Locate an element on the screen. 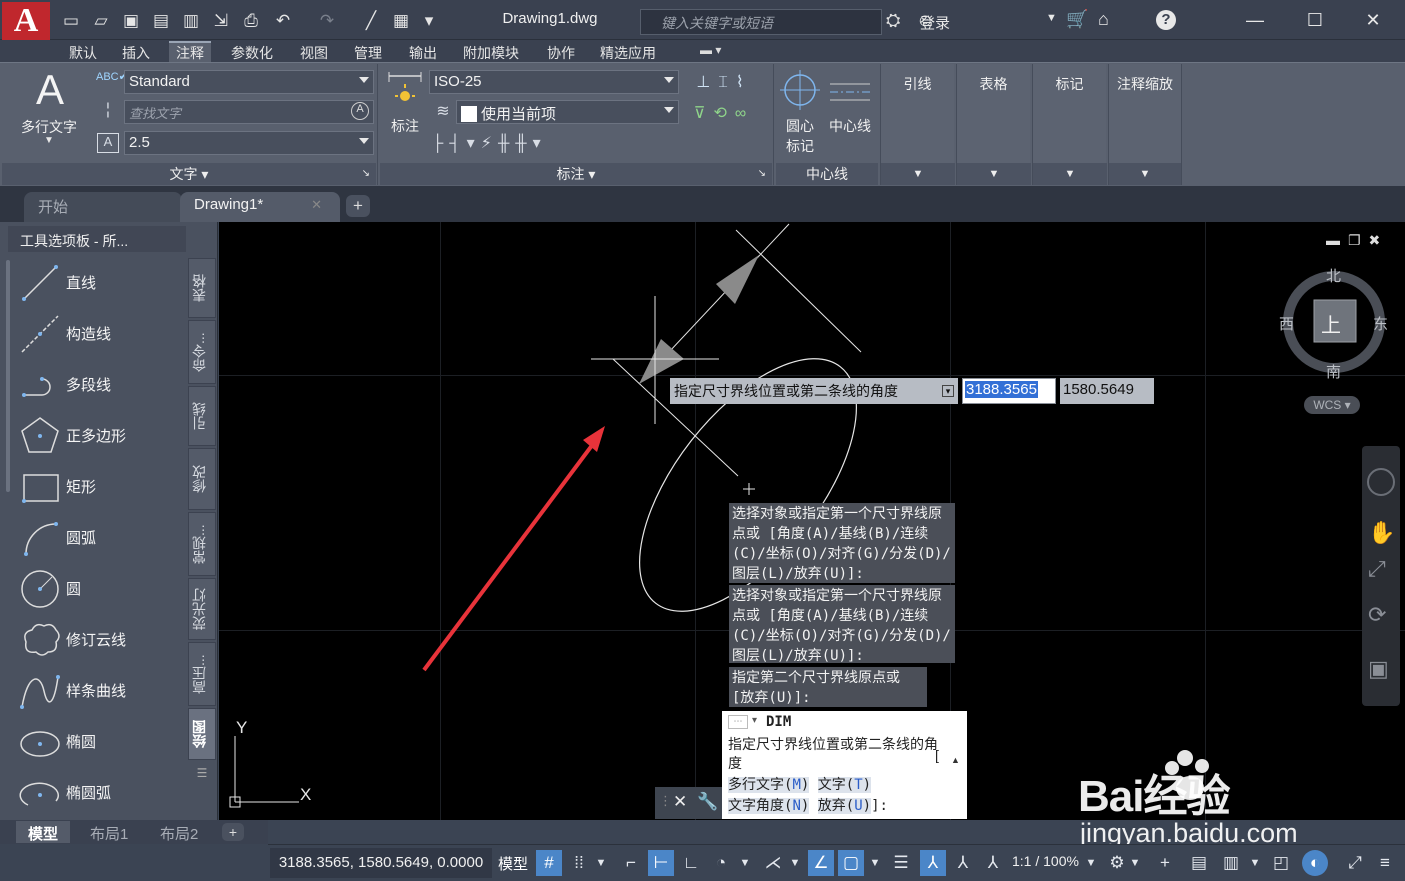 This screenshot has width=1405, height=881. dimension-panel-title: 标注 ▾ ↘ is located at coordinates (576, 174).